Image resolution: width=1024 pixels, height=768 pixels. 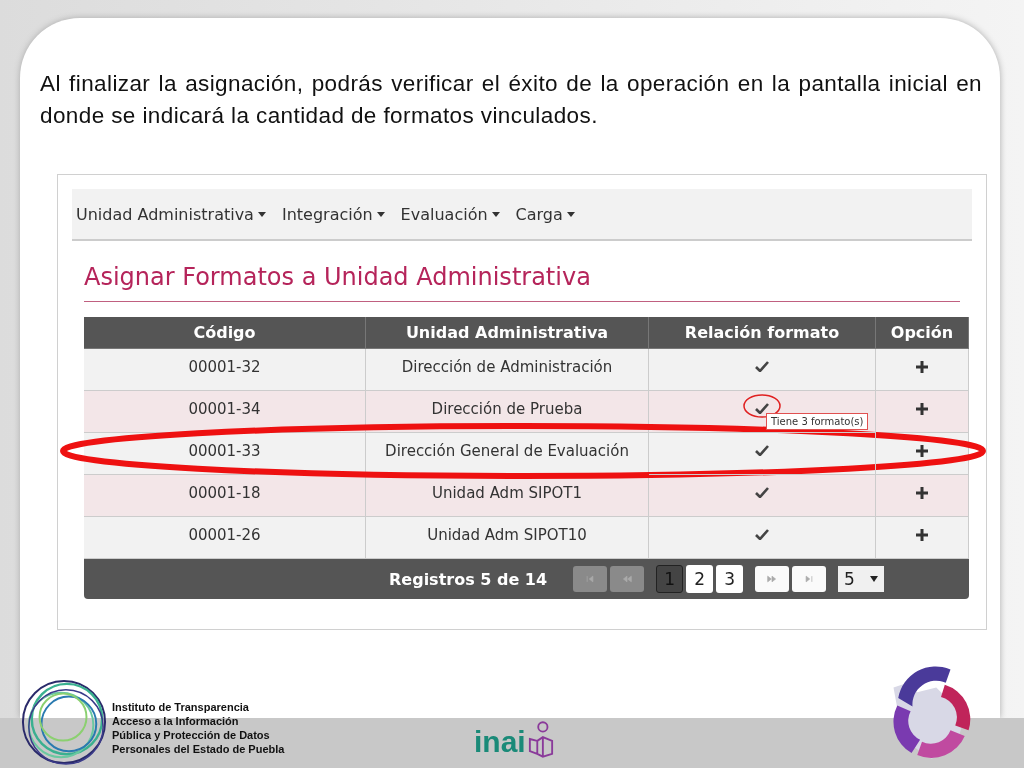 I want to click on page-button: 2, so click(x=700, y=579).